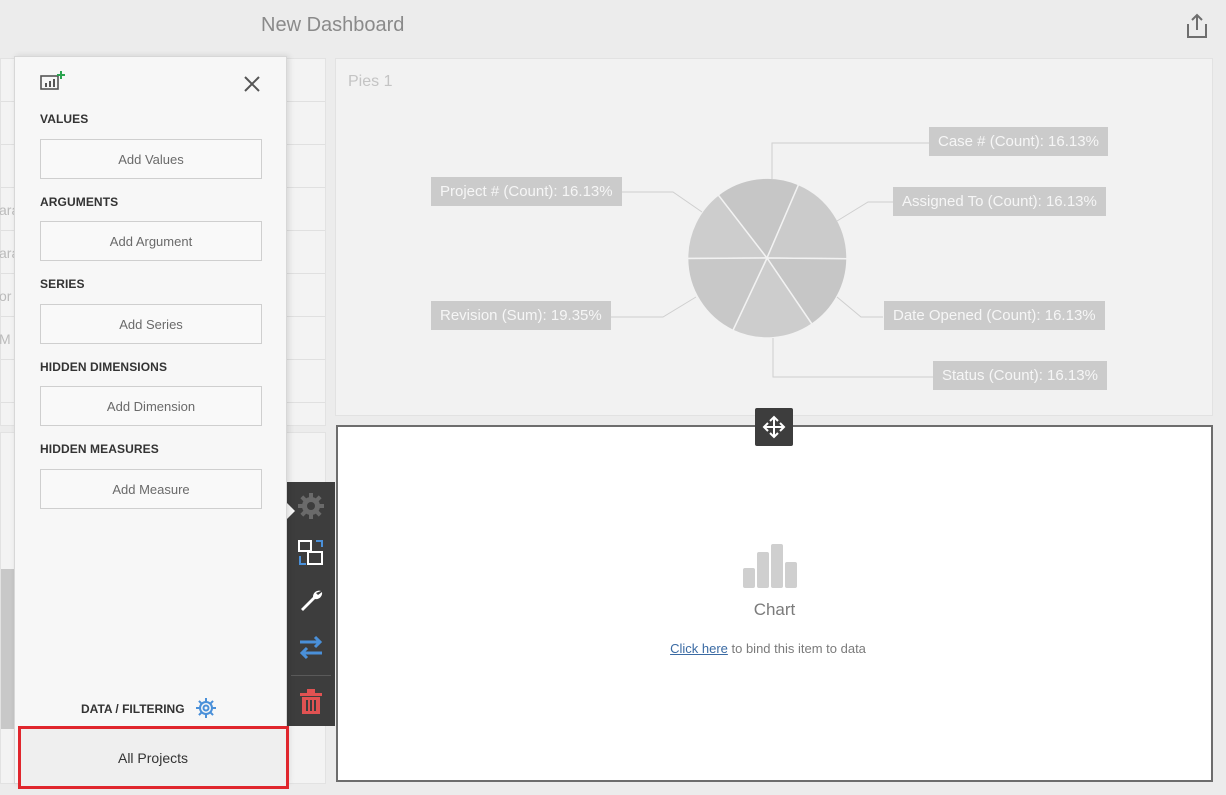 The height and width of the screenshot is (795, 1226). I want to click on pie-label-date-opened: Date Opened (Count): 16.13%, so click(994, 315).